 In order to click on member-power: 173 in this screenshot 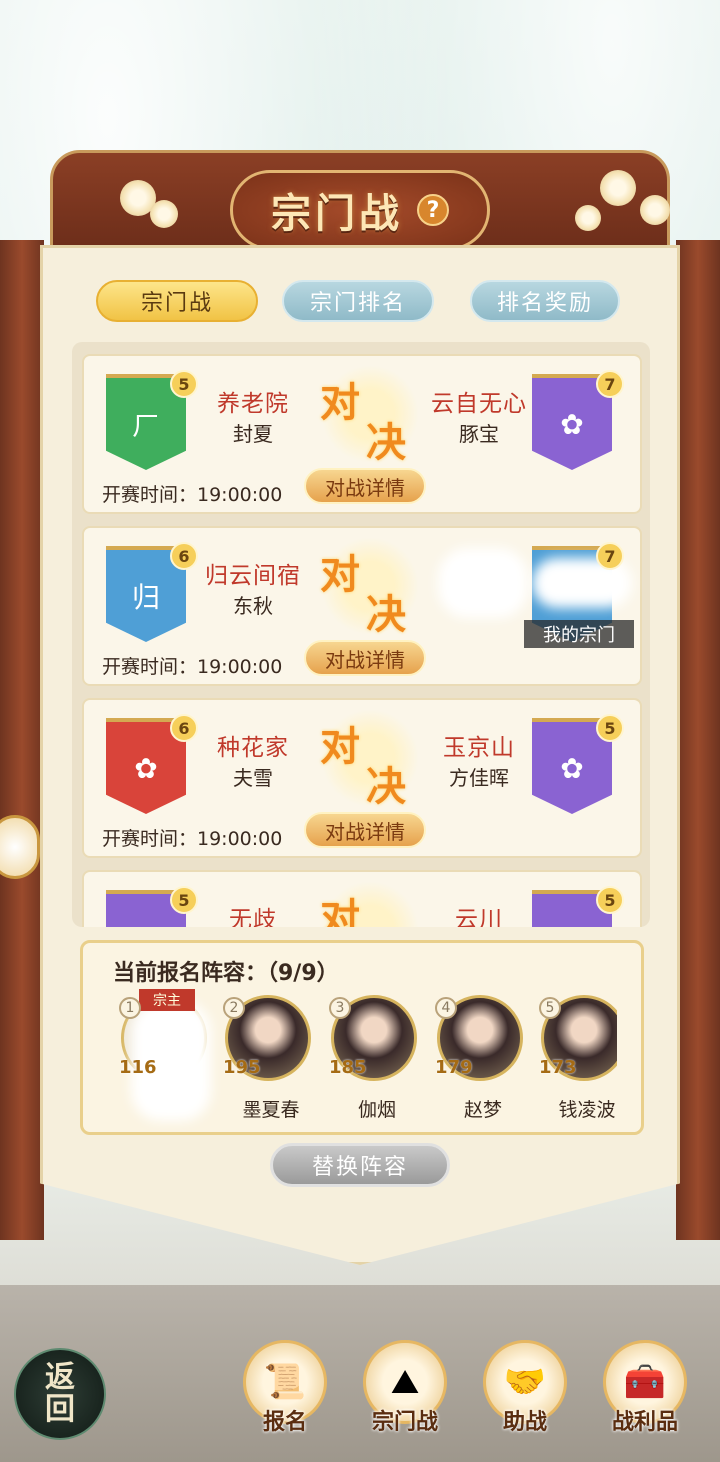, I will do `click(558, 1067)`.